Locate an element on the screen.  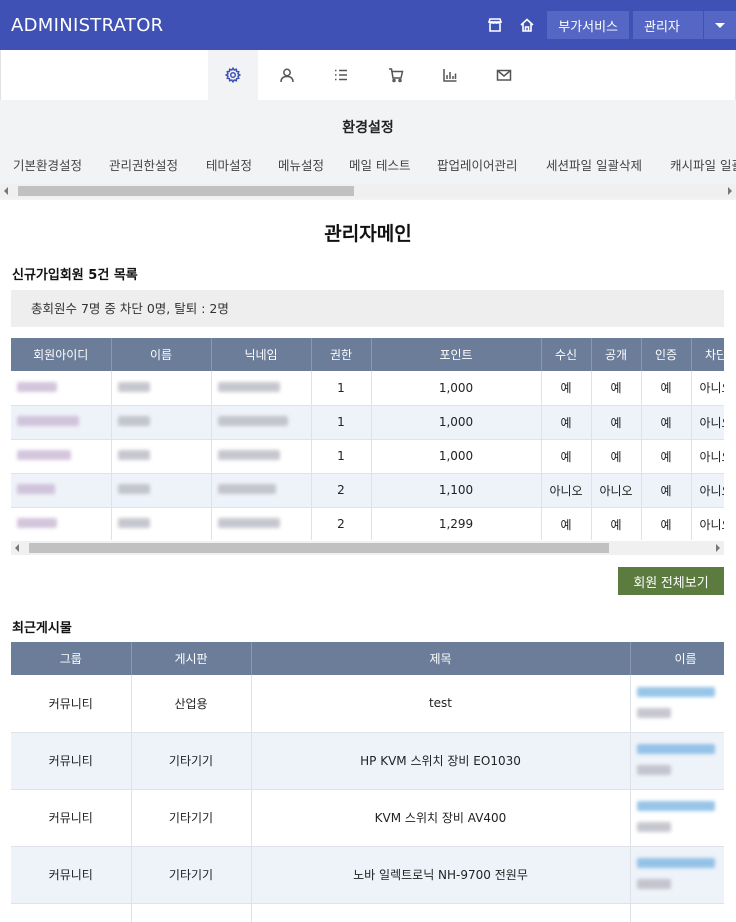
nav-shop is located at coordinates (396, 75).